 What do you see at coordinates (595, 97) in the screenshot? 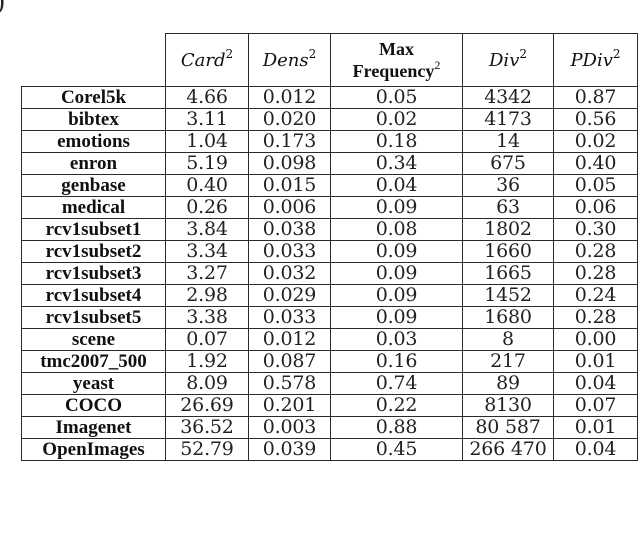
I see `pdiv-cell: 0.87` at bounding box center [595, 97].